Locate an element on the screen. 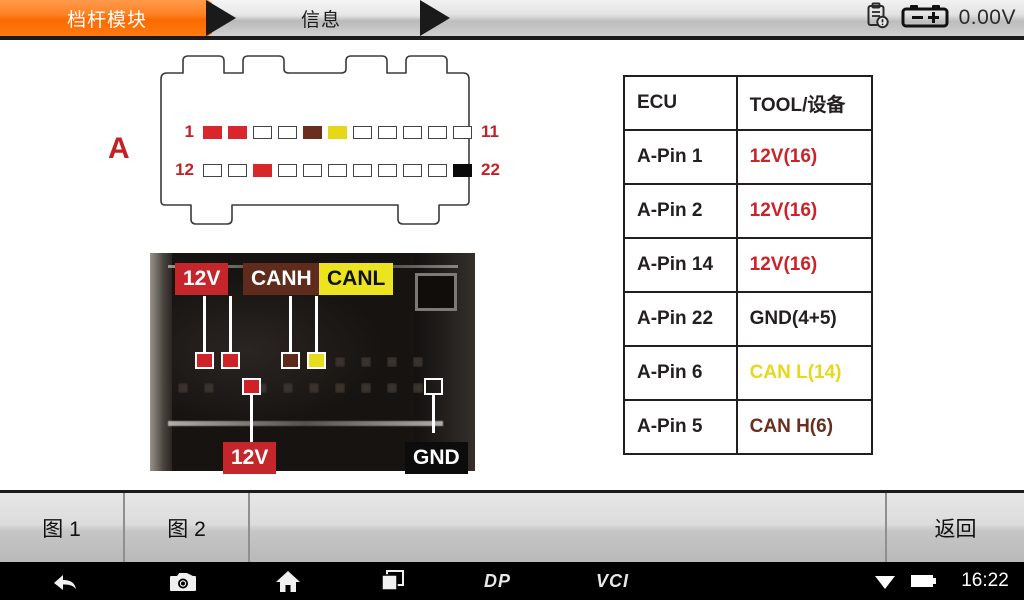 This screenshot has height=600, width=1024. connector-outline is located at coordinates (315, 140).